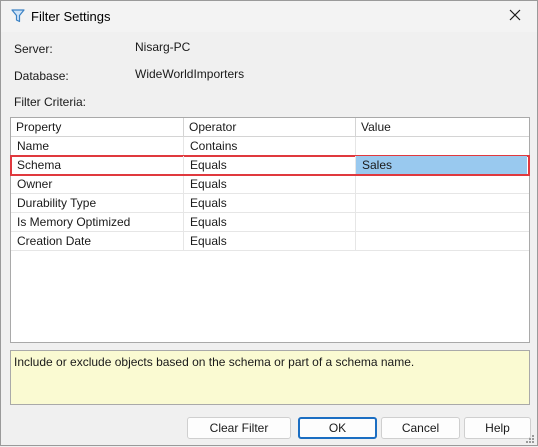 The height and width of the screenshot is (447, 538). I want to click on grid-header: Property Operator Value, so click(270, 127).